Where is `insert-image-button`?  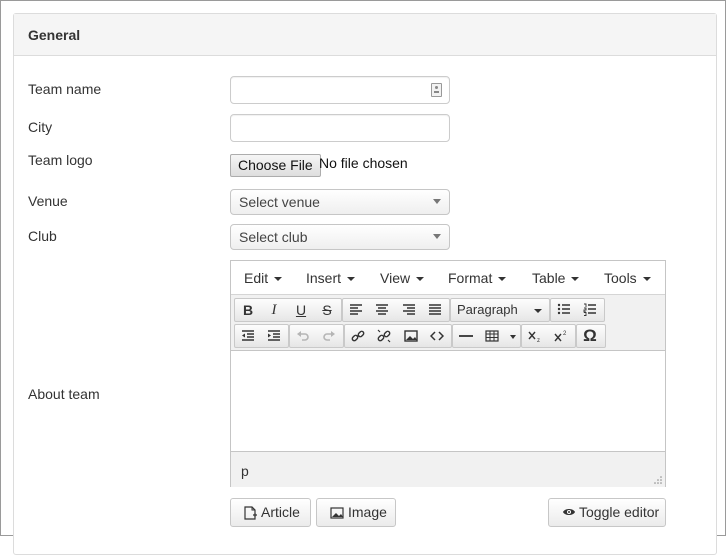 insert-image-button is located at coordinates (411, 336).